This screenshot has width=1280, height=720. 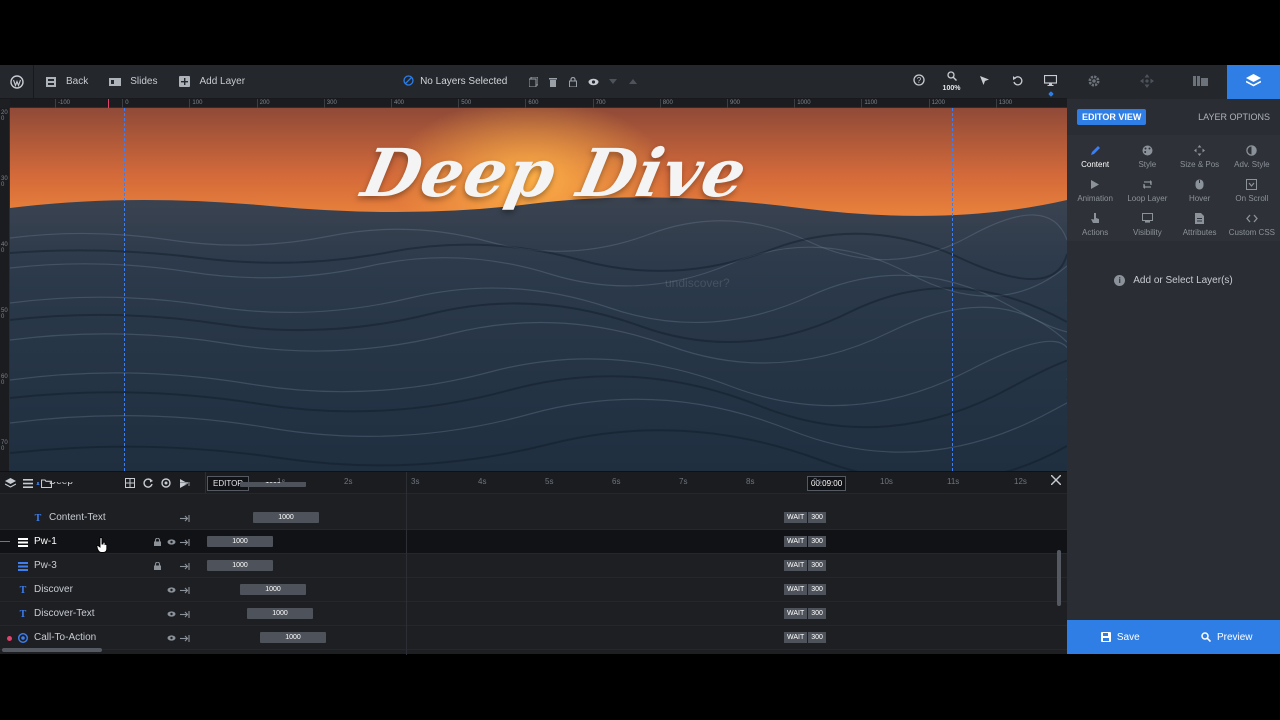 What do you see at coordinates (697, 283) in the screenshot?
I see `hidden-layer-text: undiscover?` at bounding box center [697, 283].